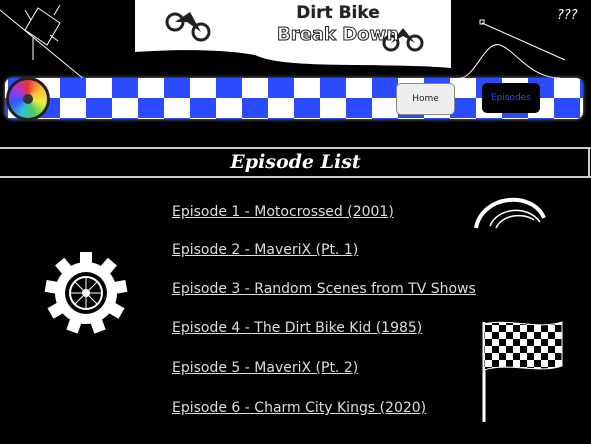 This screenshot has width=591, height=444. What do you see at coordinates (265, 368) in the screenshot?
I see `episode-link-5: Episode 5 - MaveriX (Pt. 2)` at bounding box center [265, 368].